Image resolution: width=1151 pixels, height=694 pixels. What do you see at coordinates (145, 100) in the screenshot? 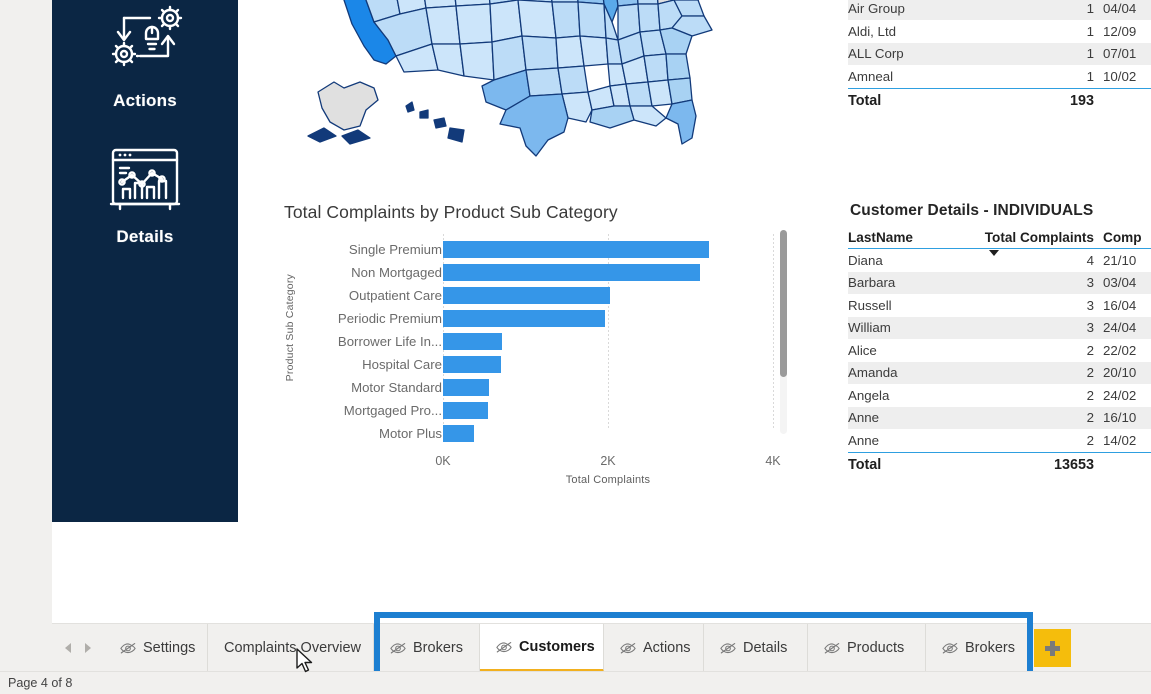
I see `sidebar-item-label: Actions` at bounding box center [145, 100].